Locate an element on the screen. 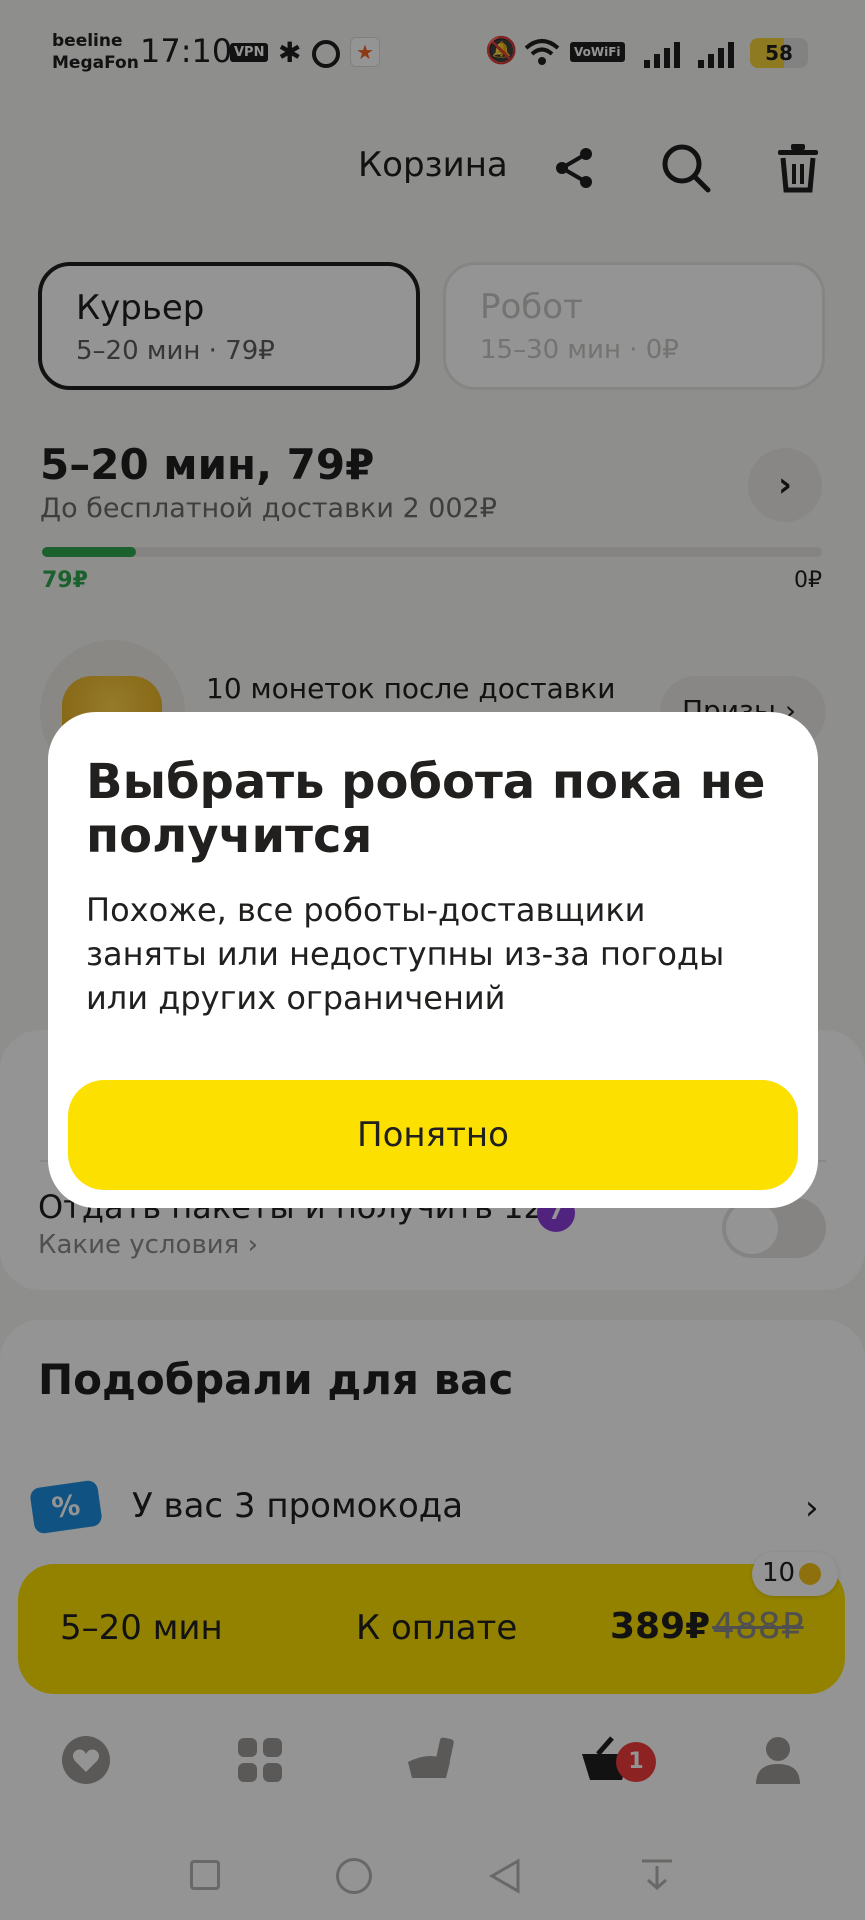 Image resolution: width=865 pixels, height=1920 pixels. dialog-title: Выбрать робота пока не получится is located at coordinates (426, 809).